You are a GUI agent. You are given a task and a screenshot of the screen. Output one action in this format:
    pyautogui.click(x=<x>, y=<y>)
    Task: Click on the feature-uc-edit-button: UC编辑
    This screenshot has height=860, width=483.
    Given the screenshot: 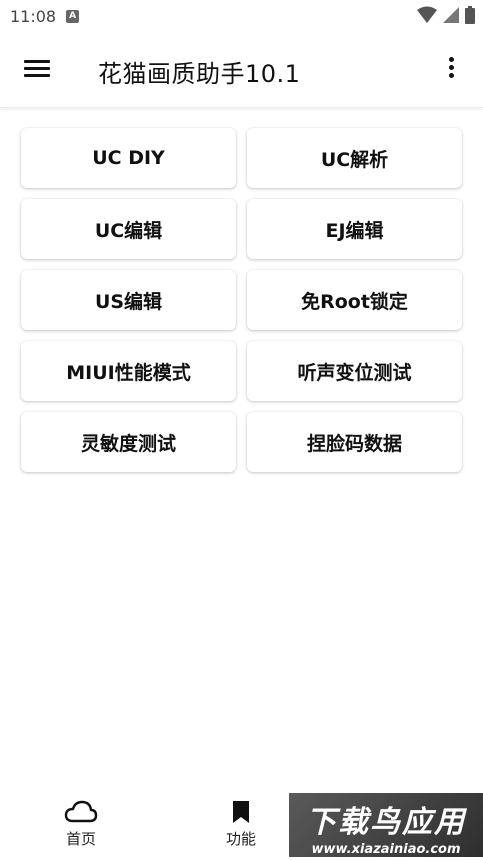 What is the action you would take?
    pyautogui.click(x=128, y=229)
    